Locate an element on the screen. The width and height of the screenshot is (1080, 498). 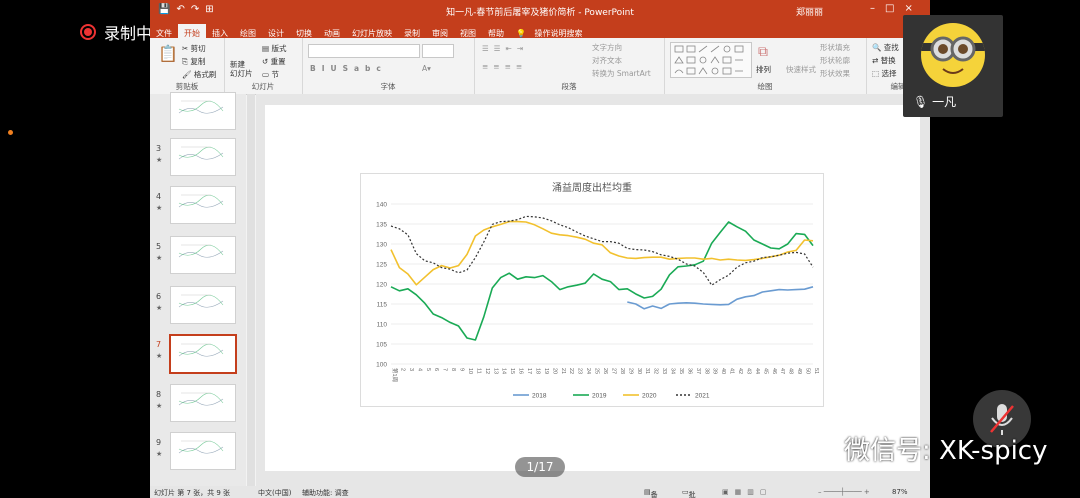
wechat-icon is located at coordinates (817, 448).